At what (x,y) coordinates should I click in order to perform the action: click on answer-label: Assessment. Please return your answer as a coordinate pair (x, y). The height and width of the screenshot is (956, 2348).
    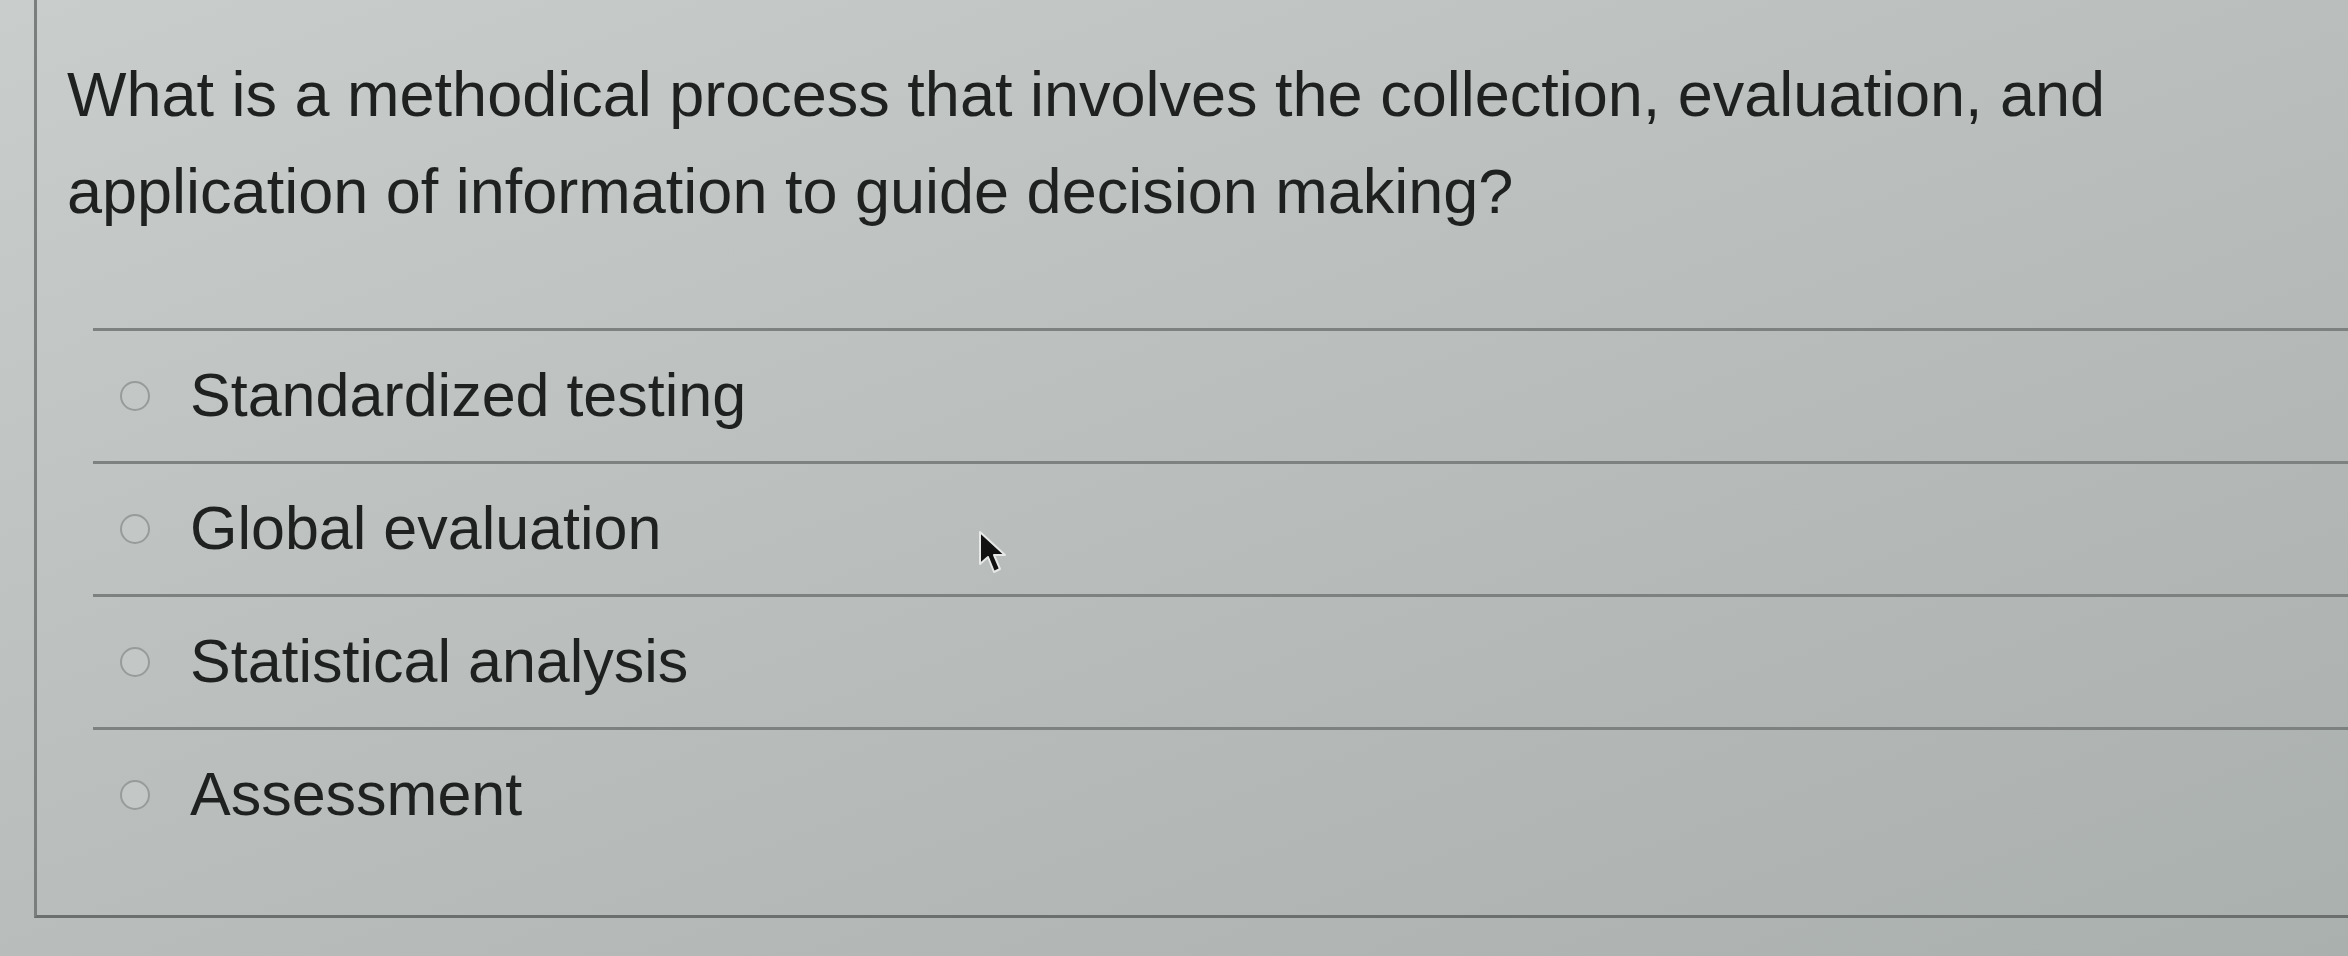
    Looking at the image, I should click on (356, 795).